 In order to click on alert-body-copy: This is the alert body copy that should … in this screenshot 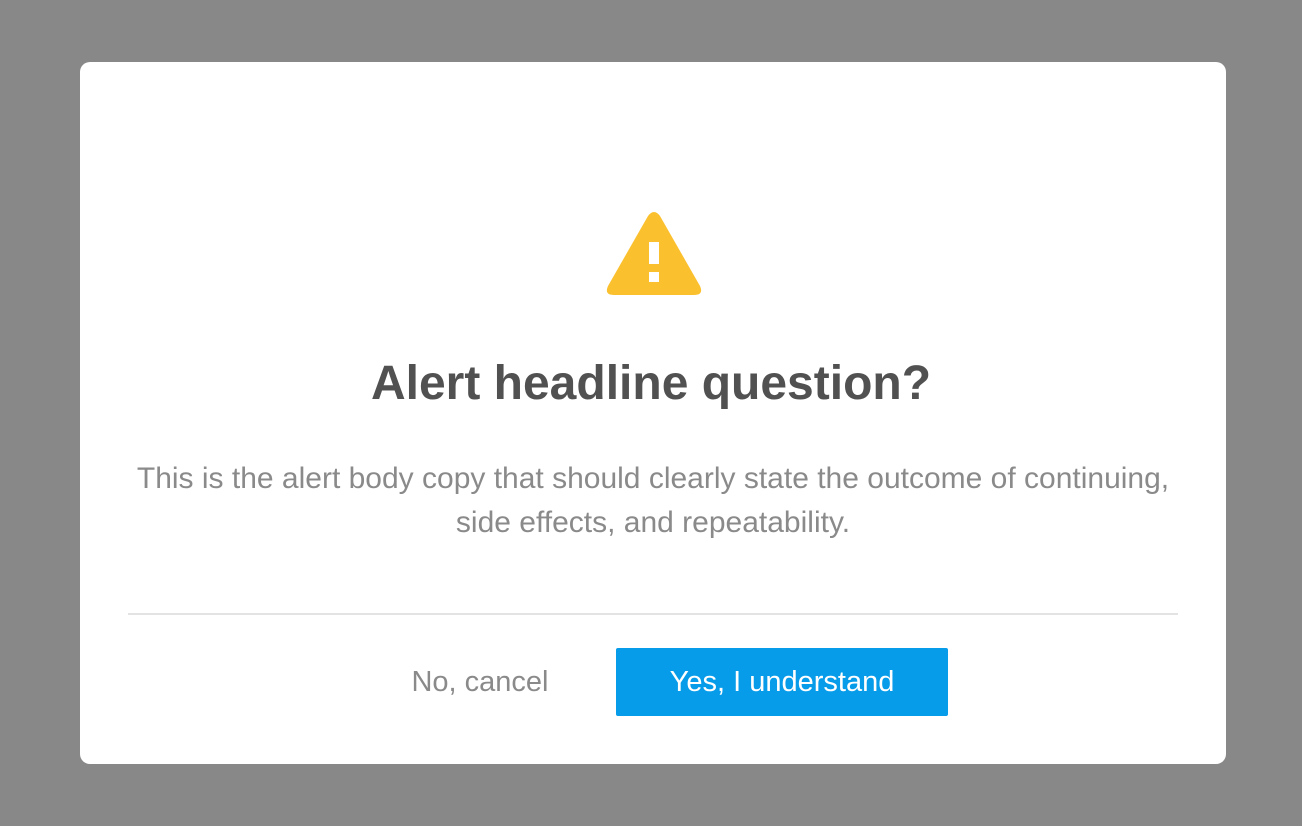, I will do `click(653, 500)`.